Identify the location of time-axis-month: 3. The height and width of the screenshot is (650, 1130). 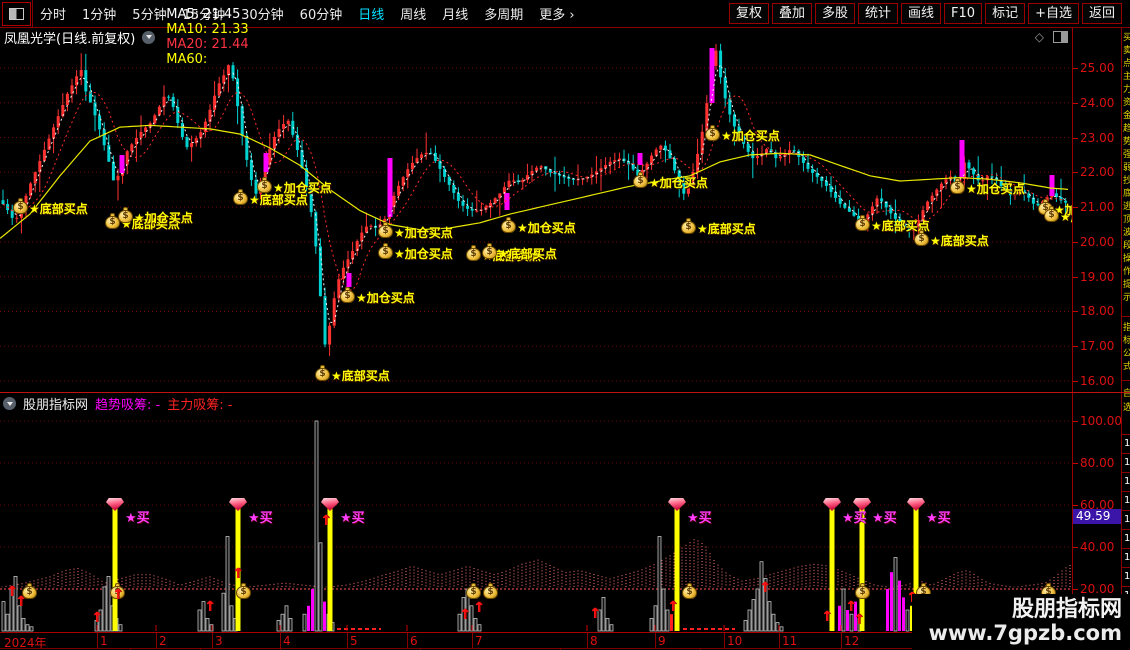
(219, 641).